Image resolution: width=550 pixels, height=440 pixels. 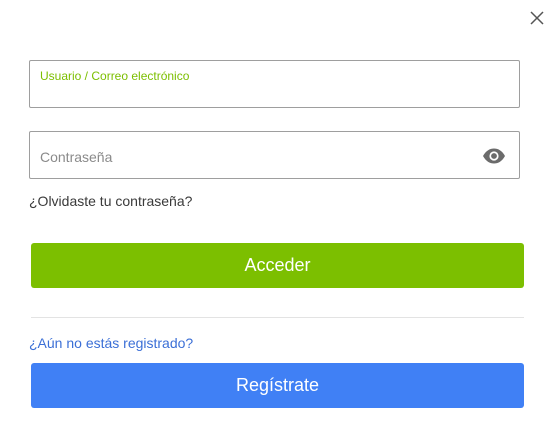 I want to click on username-input, so click(x=270, y=94).